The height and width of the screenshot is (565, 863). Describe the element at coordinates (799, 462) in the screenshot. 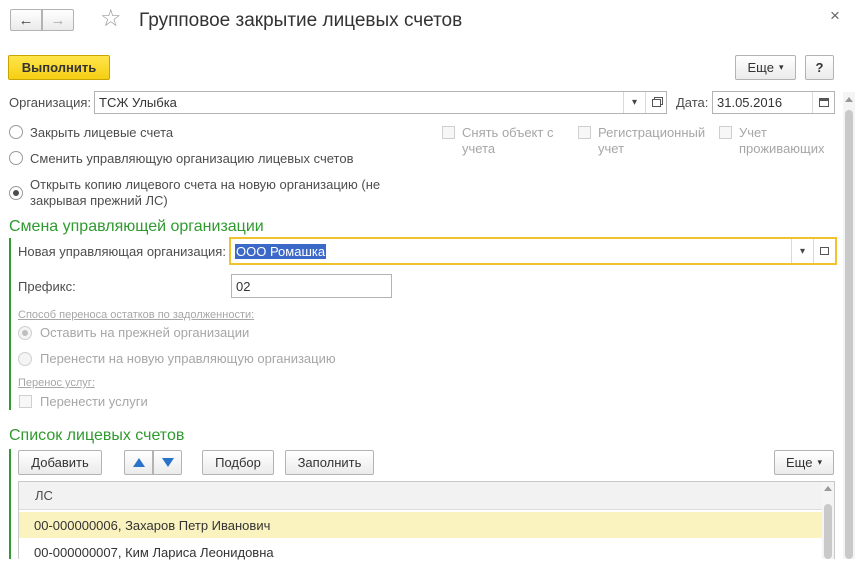

I see `list-more-button-label: Еще` at that location.